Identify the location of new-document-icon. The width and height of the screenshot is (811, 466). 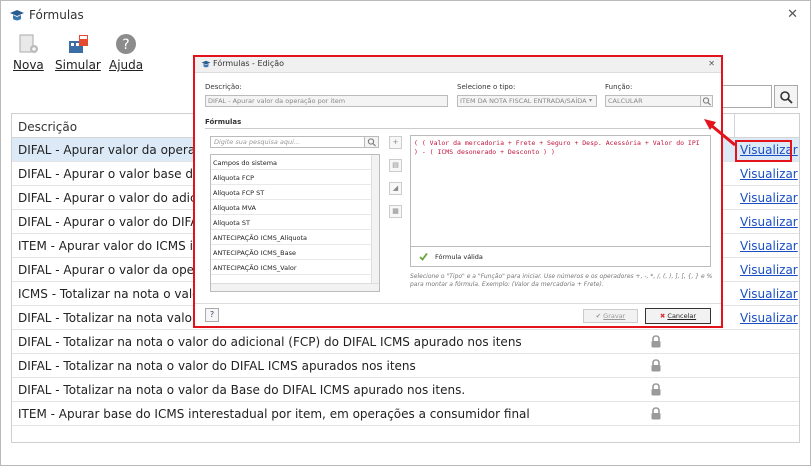
(29, 43).